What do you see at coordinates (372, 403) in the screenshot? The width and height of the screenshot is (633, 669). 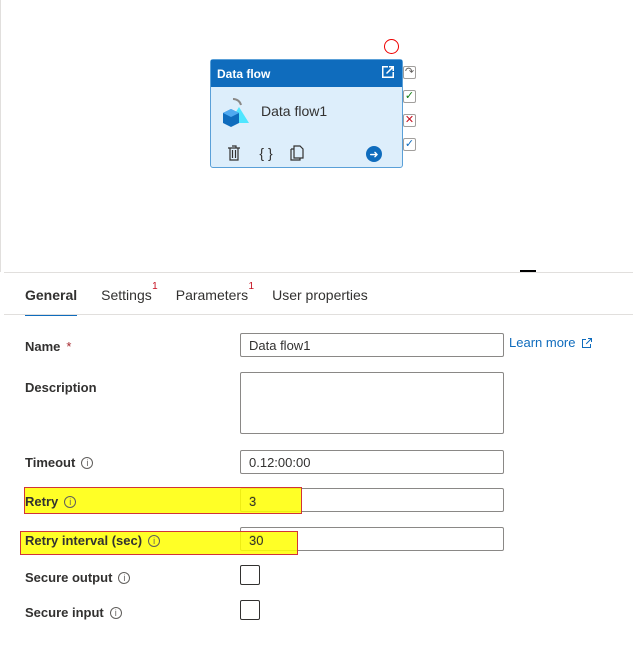 I see `description-field` at bounding box center [372, 403].